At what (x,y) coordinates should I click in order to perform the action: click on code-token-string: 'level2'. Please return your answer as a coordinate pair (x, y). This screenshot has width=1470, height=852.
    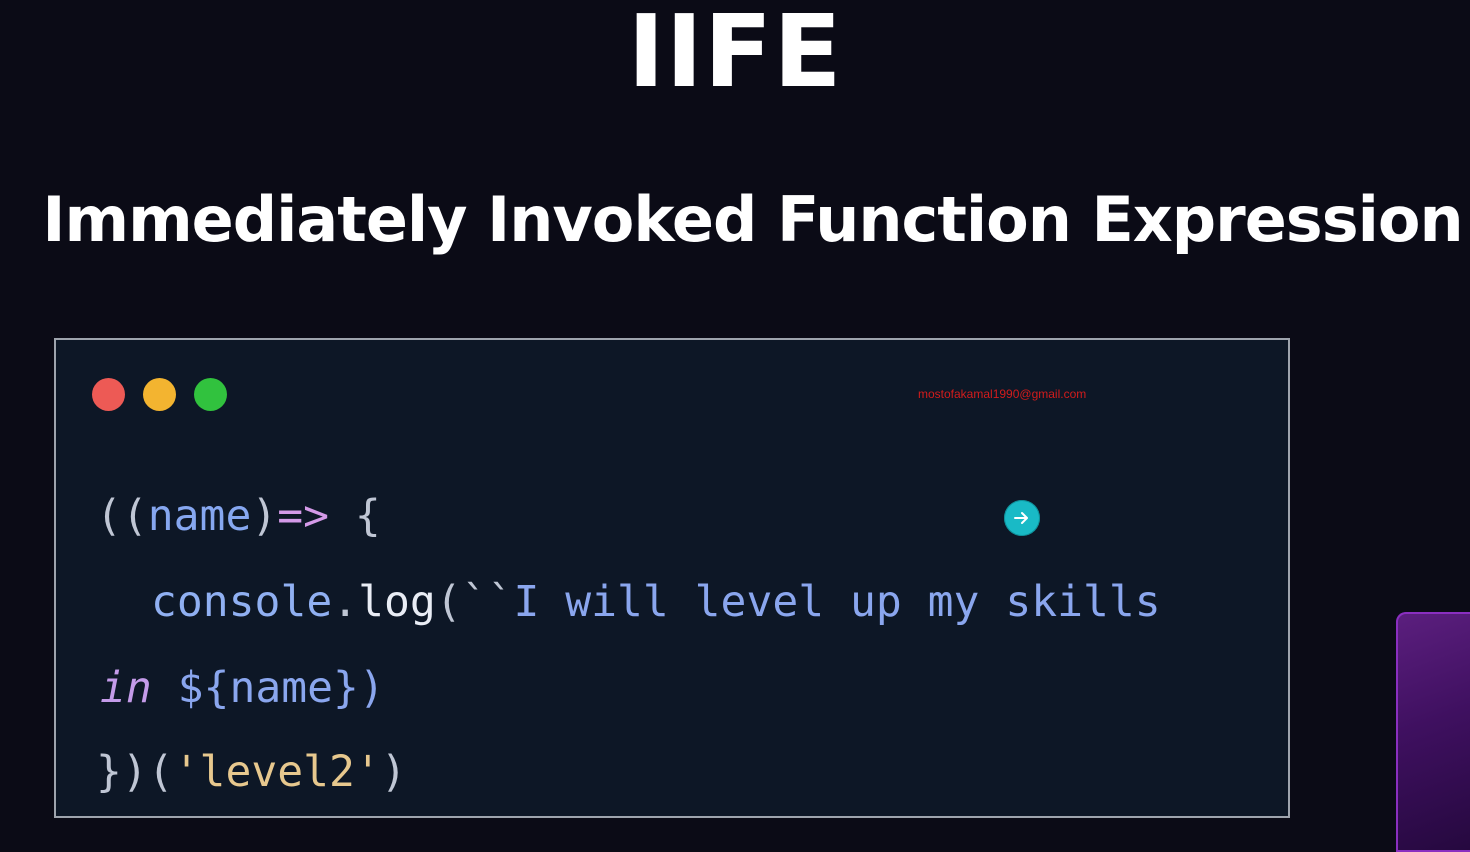
    Looking at the image, I should click on (277, 772).